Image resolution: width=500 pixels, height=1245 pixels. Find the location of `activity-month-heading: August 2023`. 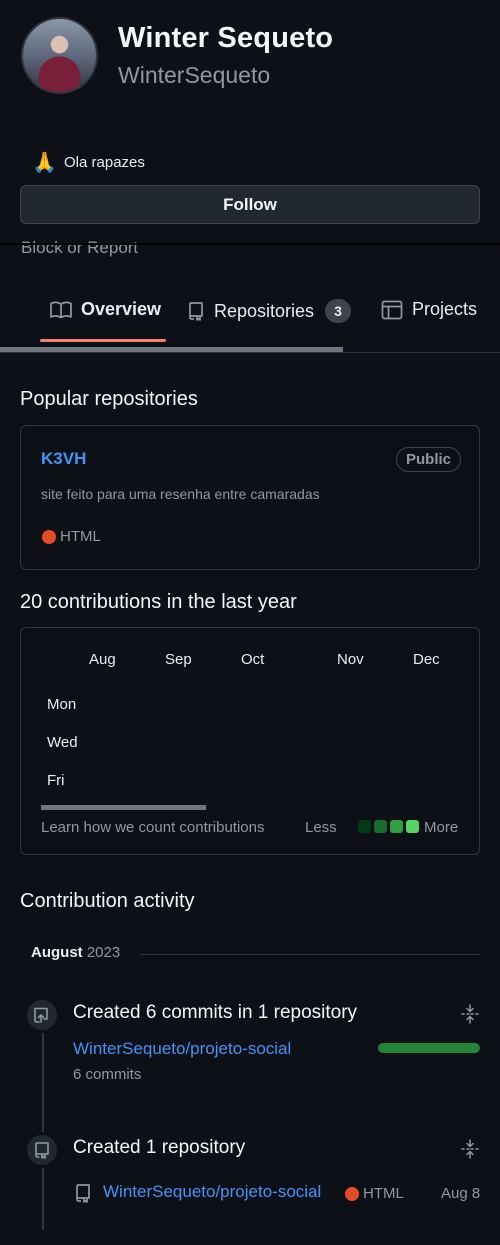

activity-month-heading: August 2023 is located at coordinates (75, 952).